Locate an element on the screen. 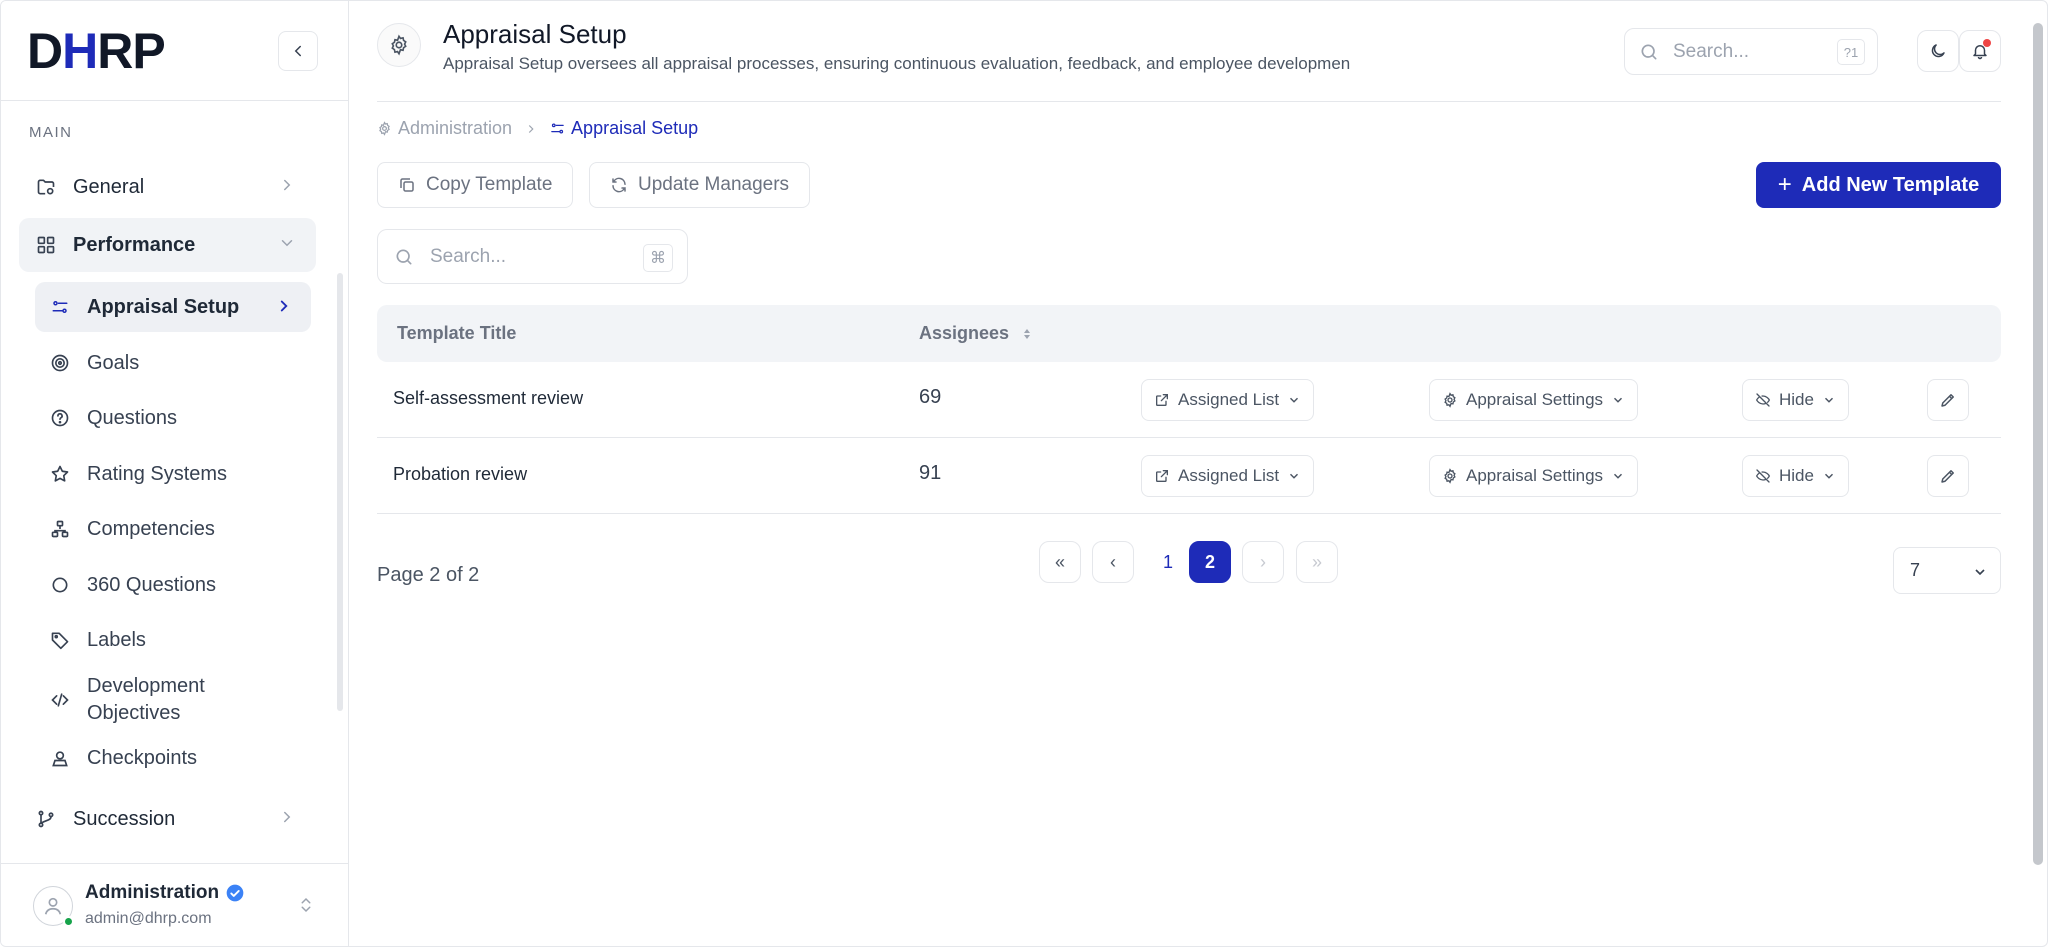 This screenshot has width=2048, height=947. brand-logo: DHRP is located at coordinates (96, 51).